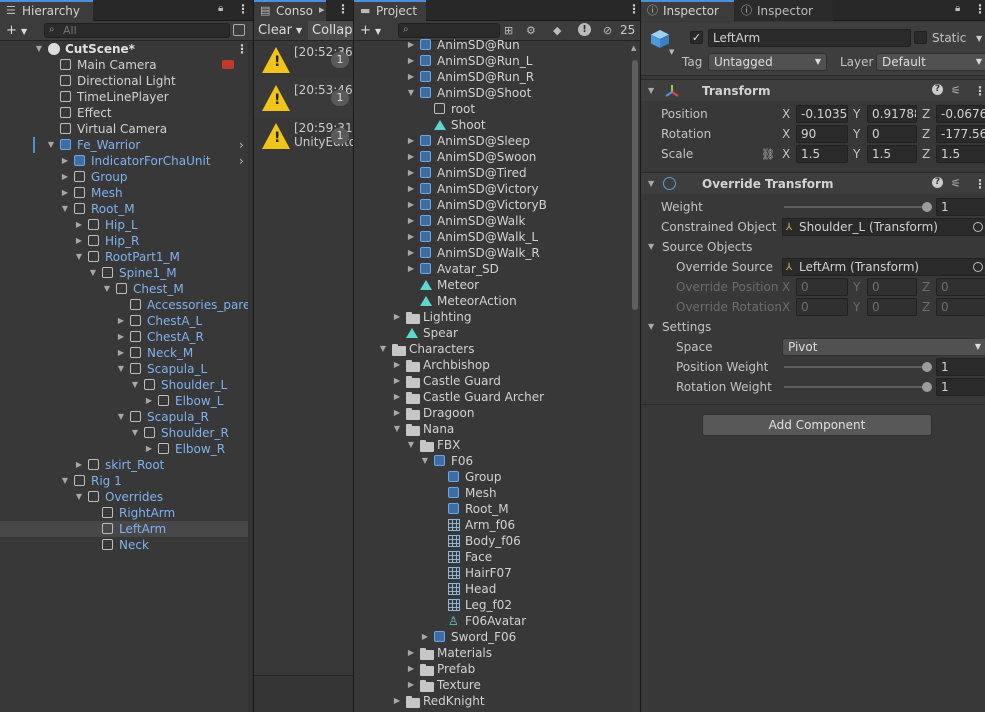  What do you see at coordinates (492, 541) in the screenshot?
I see `project-item: Body_f06` at bounding box center [492, 541].